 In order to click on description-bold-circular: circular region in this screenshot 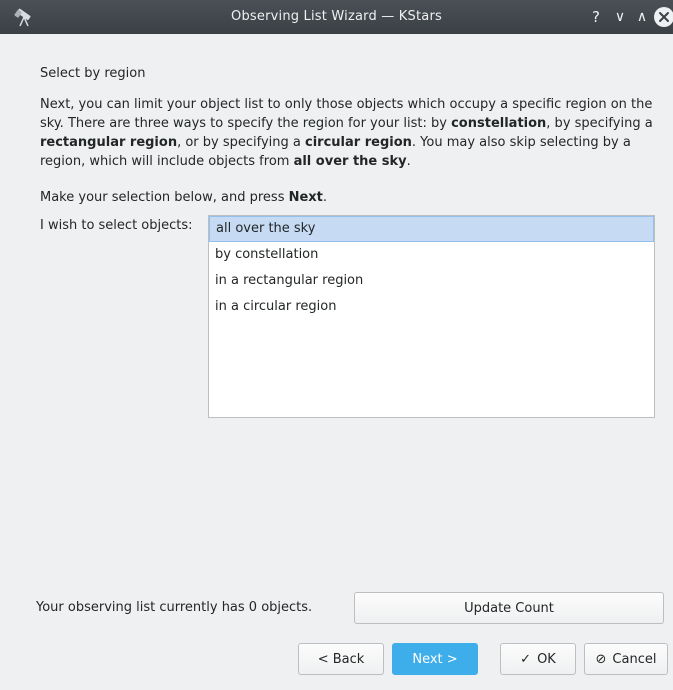, I will do `click(358, 142)`.